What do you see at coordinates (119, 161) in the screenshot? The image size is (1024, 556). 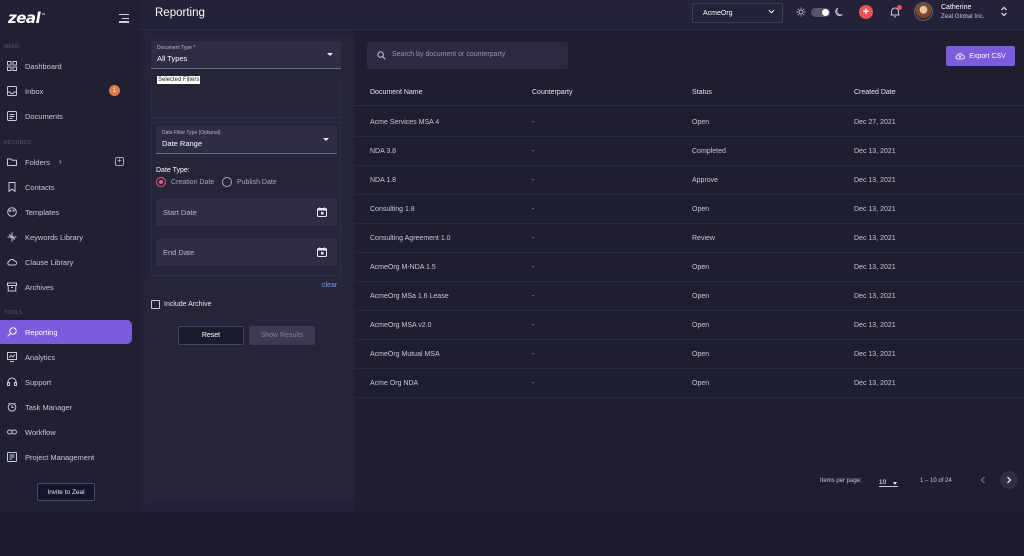 I see `add-folder-icon: +` at bounding box center [119, 161].